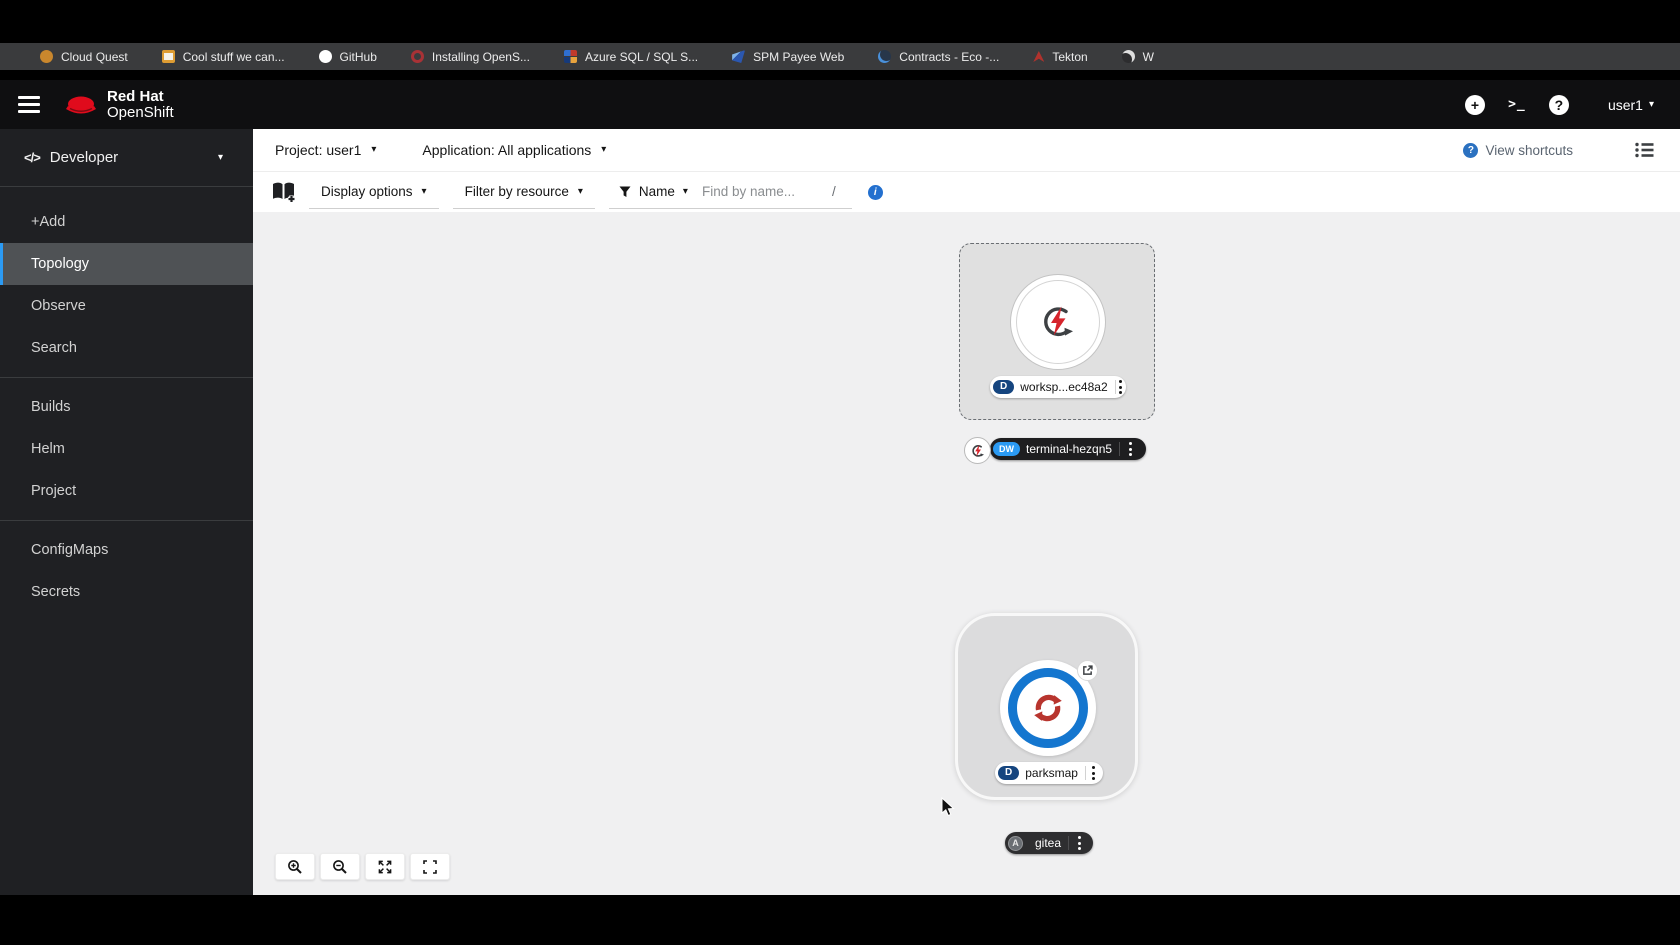 The height and width of the screenshot is (945, 1680). Describe the element at coordinates (126, 158) in the screenshot. I see `perspective-switcher: </> Developer ▾` at that location.